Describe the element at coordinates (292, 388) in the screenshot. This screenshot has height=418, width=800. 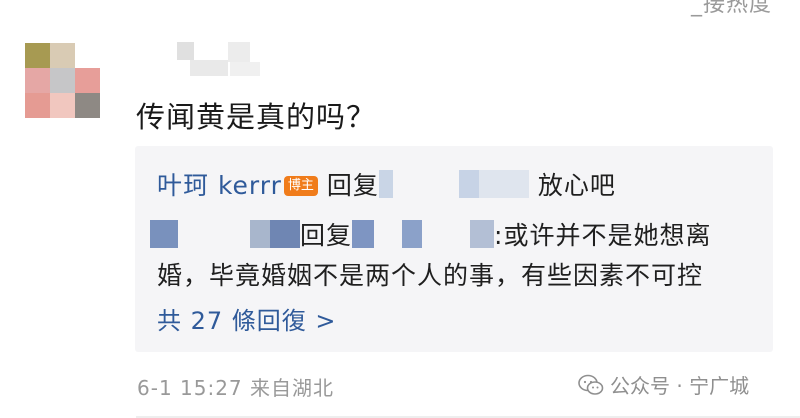
I see `location: 来自湖北` at that location.